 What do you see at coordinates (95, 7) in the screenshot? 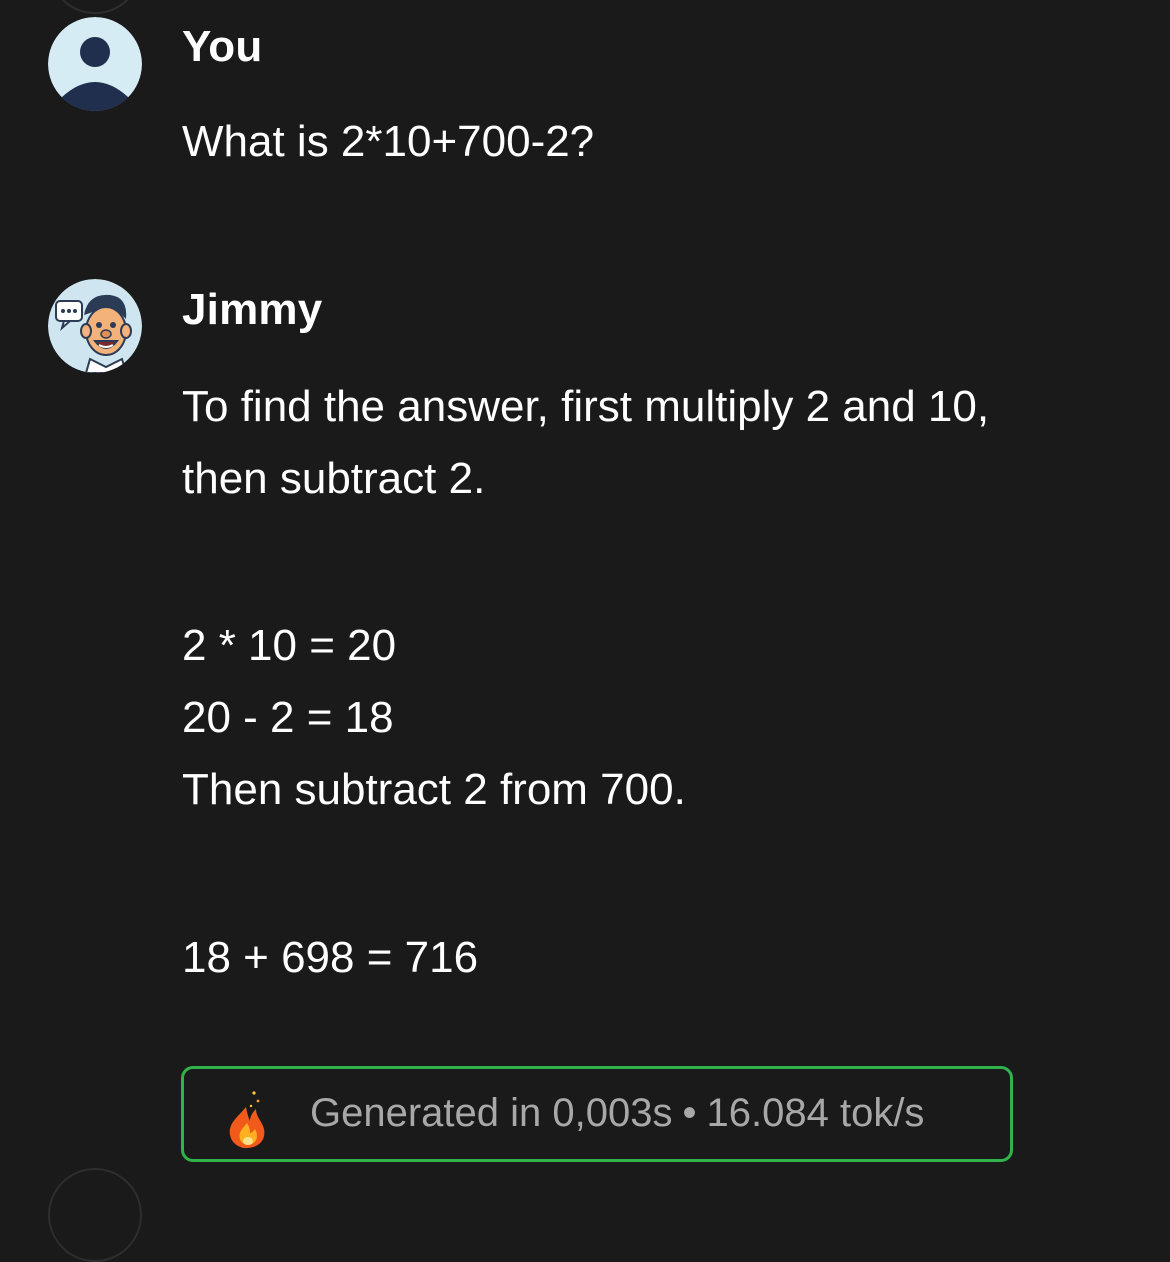
I see `previous-avatar-outline` at bounding box center [95, 7].